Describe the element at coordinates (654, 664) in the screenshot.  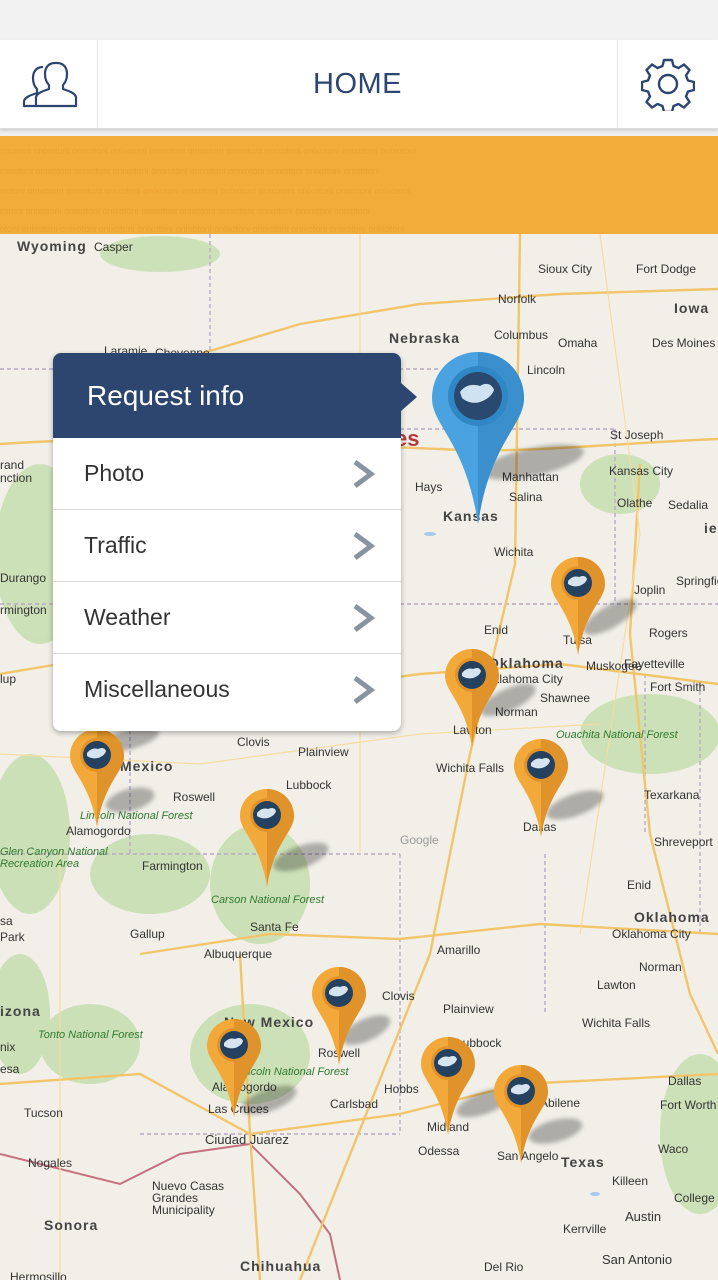
I see `map-label: Fayetteville` at that location.